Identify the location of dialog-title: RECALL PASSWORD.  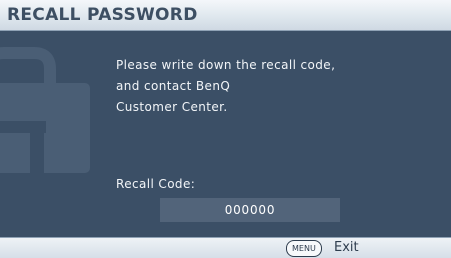
(102, 15).